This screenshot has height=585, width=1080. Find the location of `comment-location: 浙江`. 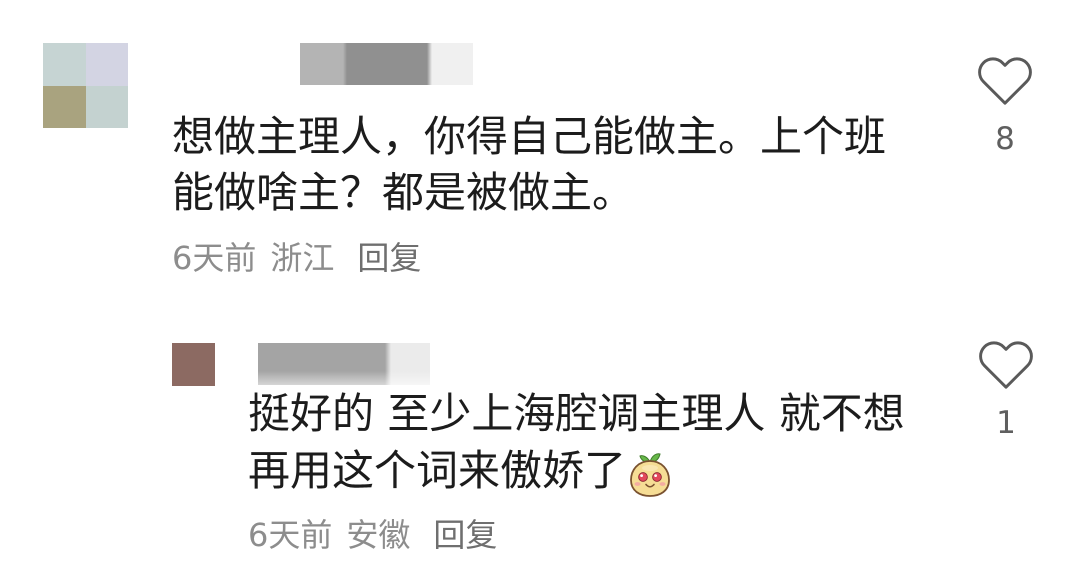

comment-location: 浙江 is located at coordinates (302, 258).